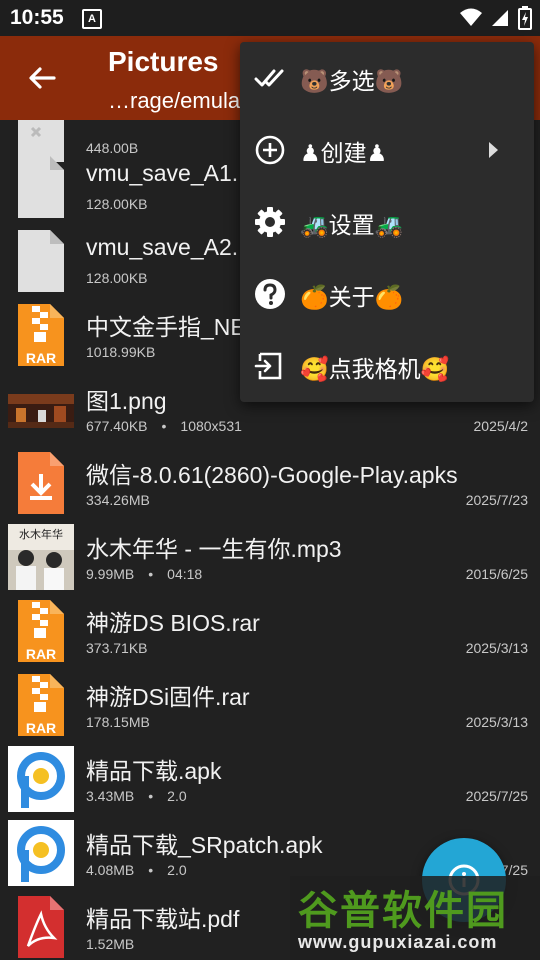 This screenshot has width=540, height=960. Describe the element at coordinates (173, 623) in the screenshot. I see `file-name: 神游DS BIOS.rar` at that location.